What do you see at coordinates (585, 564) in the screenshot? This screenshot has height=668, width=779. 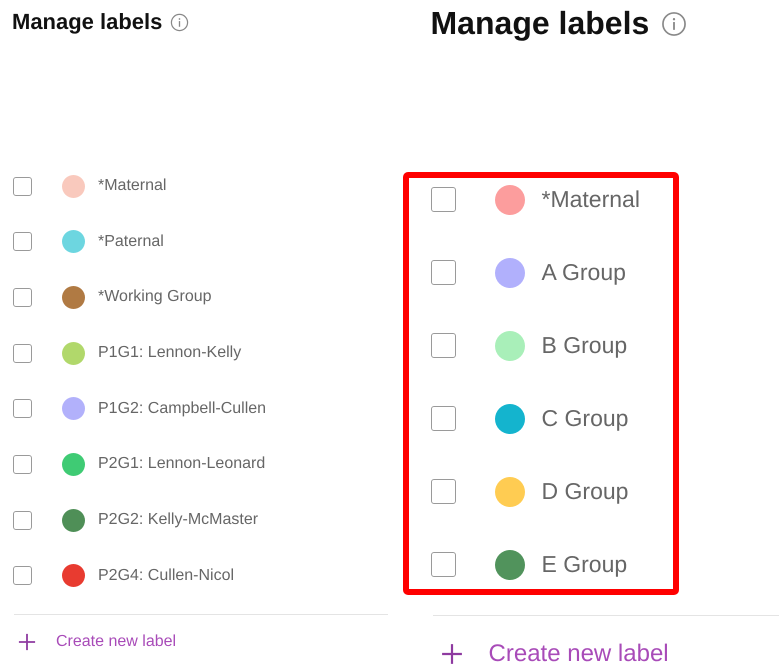 I see `label-name: E Group` at bounding box center [585, 564].